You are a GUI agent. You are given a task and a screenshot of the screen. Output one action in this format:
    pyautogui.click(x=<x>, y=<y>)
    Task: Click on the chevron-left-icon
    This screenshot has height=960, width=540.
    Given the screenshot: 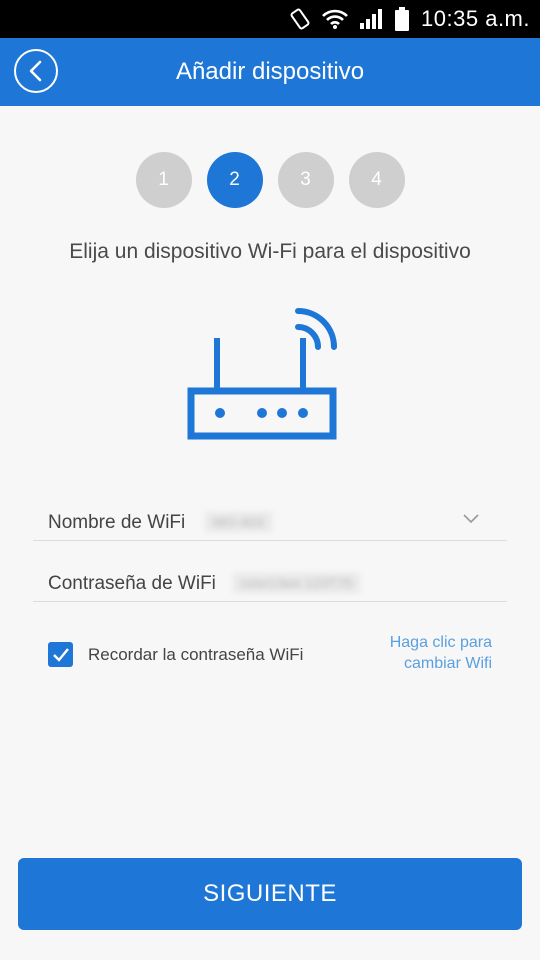 What is the action you would take?
    pyautogui.click(x=35, y=71)
    